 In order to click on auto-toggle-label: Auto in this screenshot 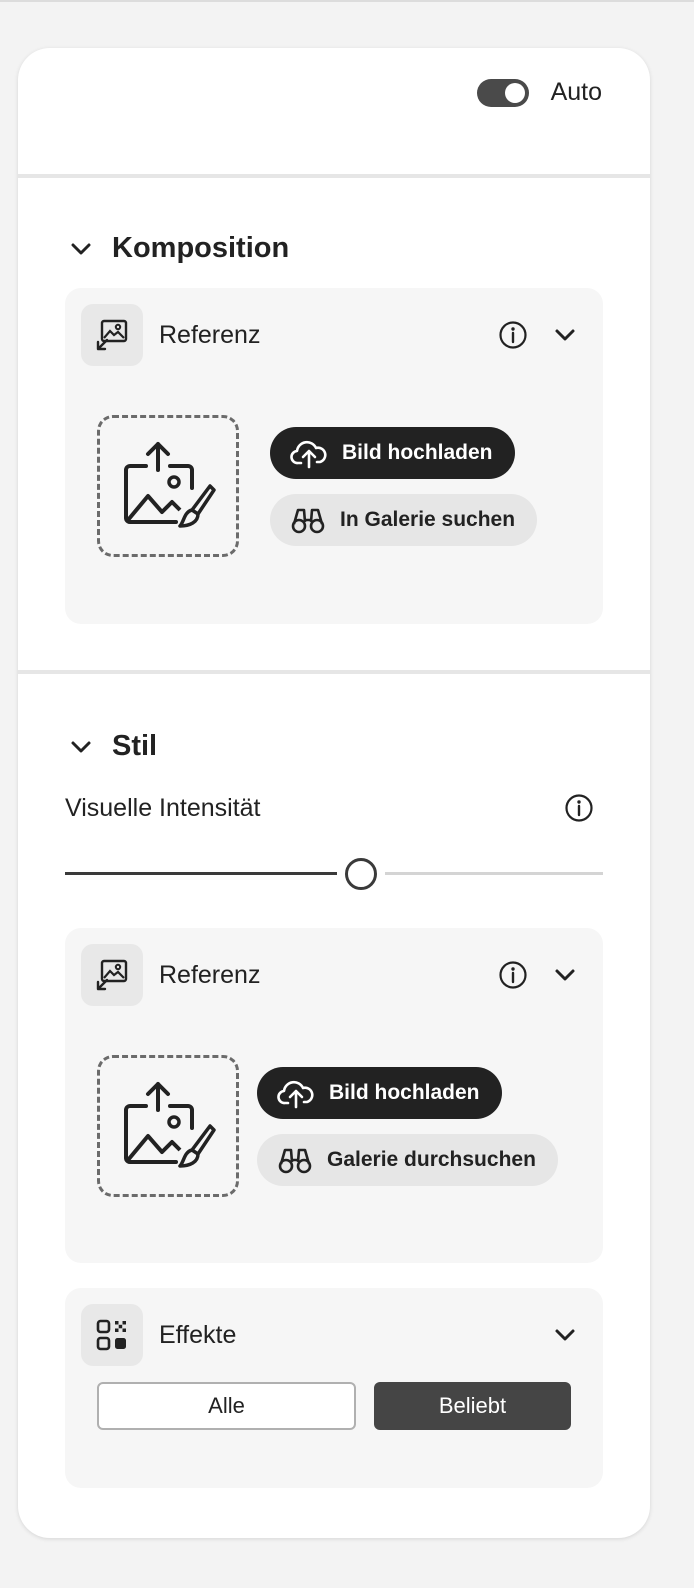, I will do `click(576, 92)`.